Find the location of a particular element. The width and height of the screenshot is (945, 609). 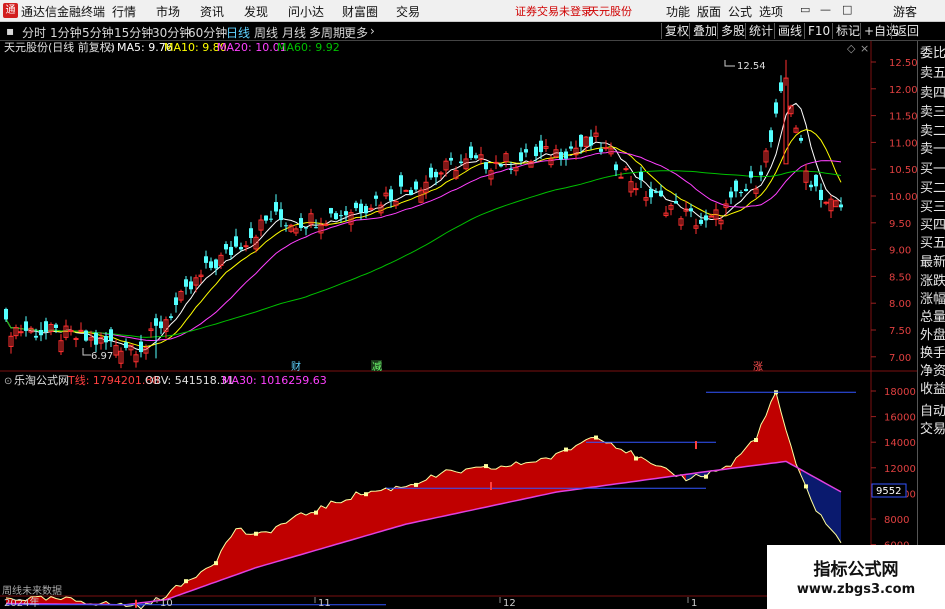

maximize-icon: □ is located at coordinates (847, 9).